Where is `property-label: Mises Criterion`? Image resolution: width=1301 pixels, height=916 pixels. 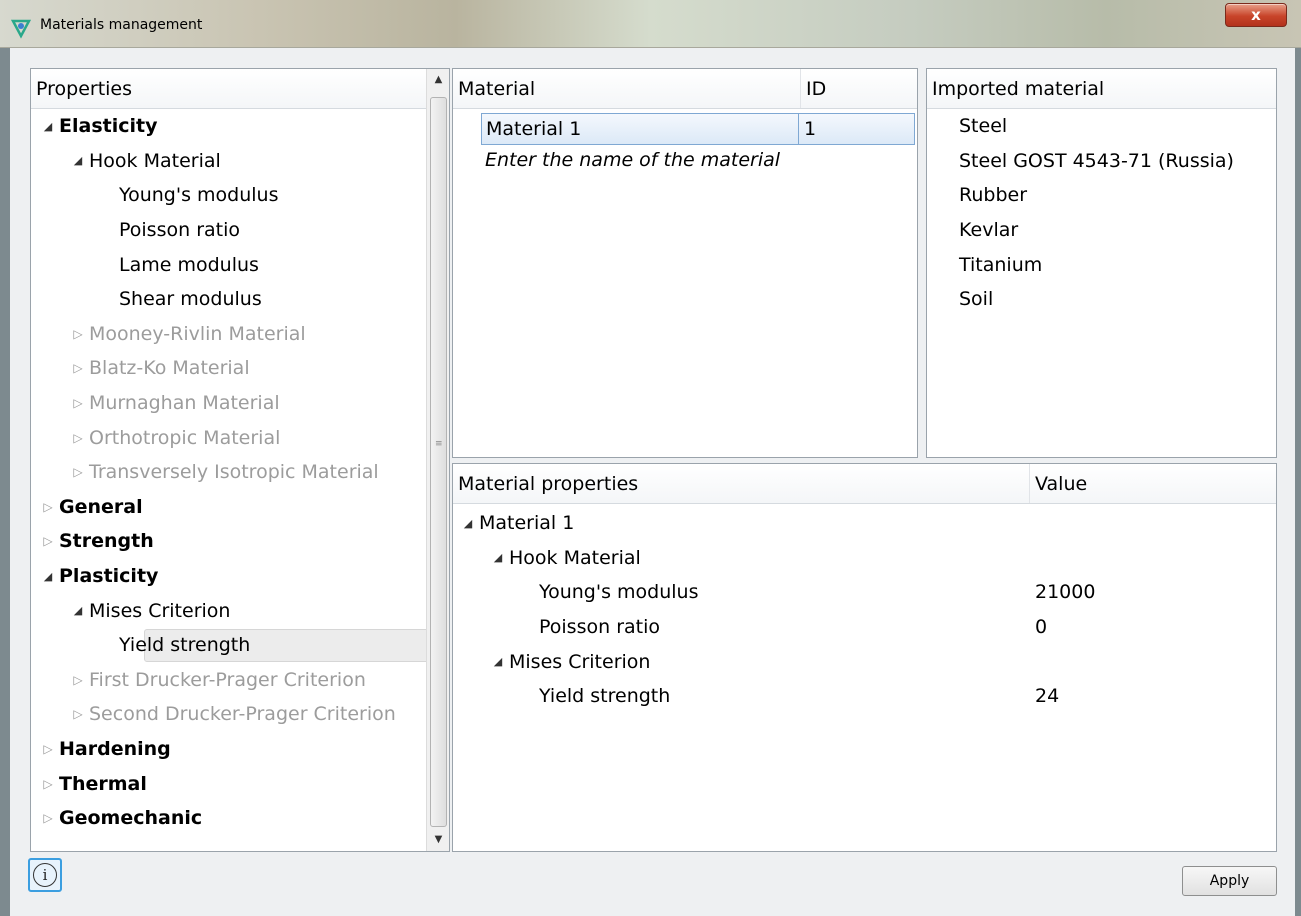 property-label: Mises Criterion is located at coordinates (580, 661).